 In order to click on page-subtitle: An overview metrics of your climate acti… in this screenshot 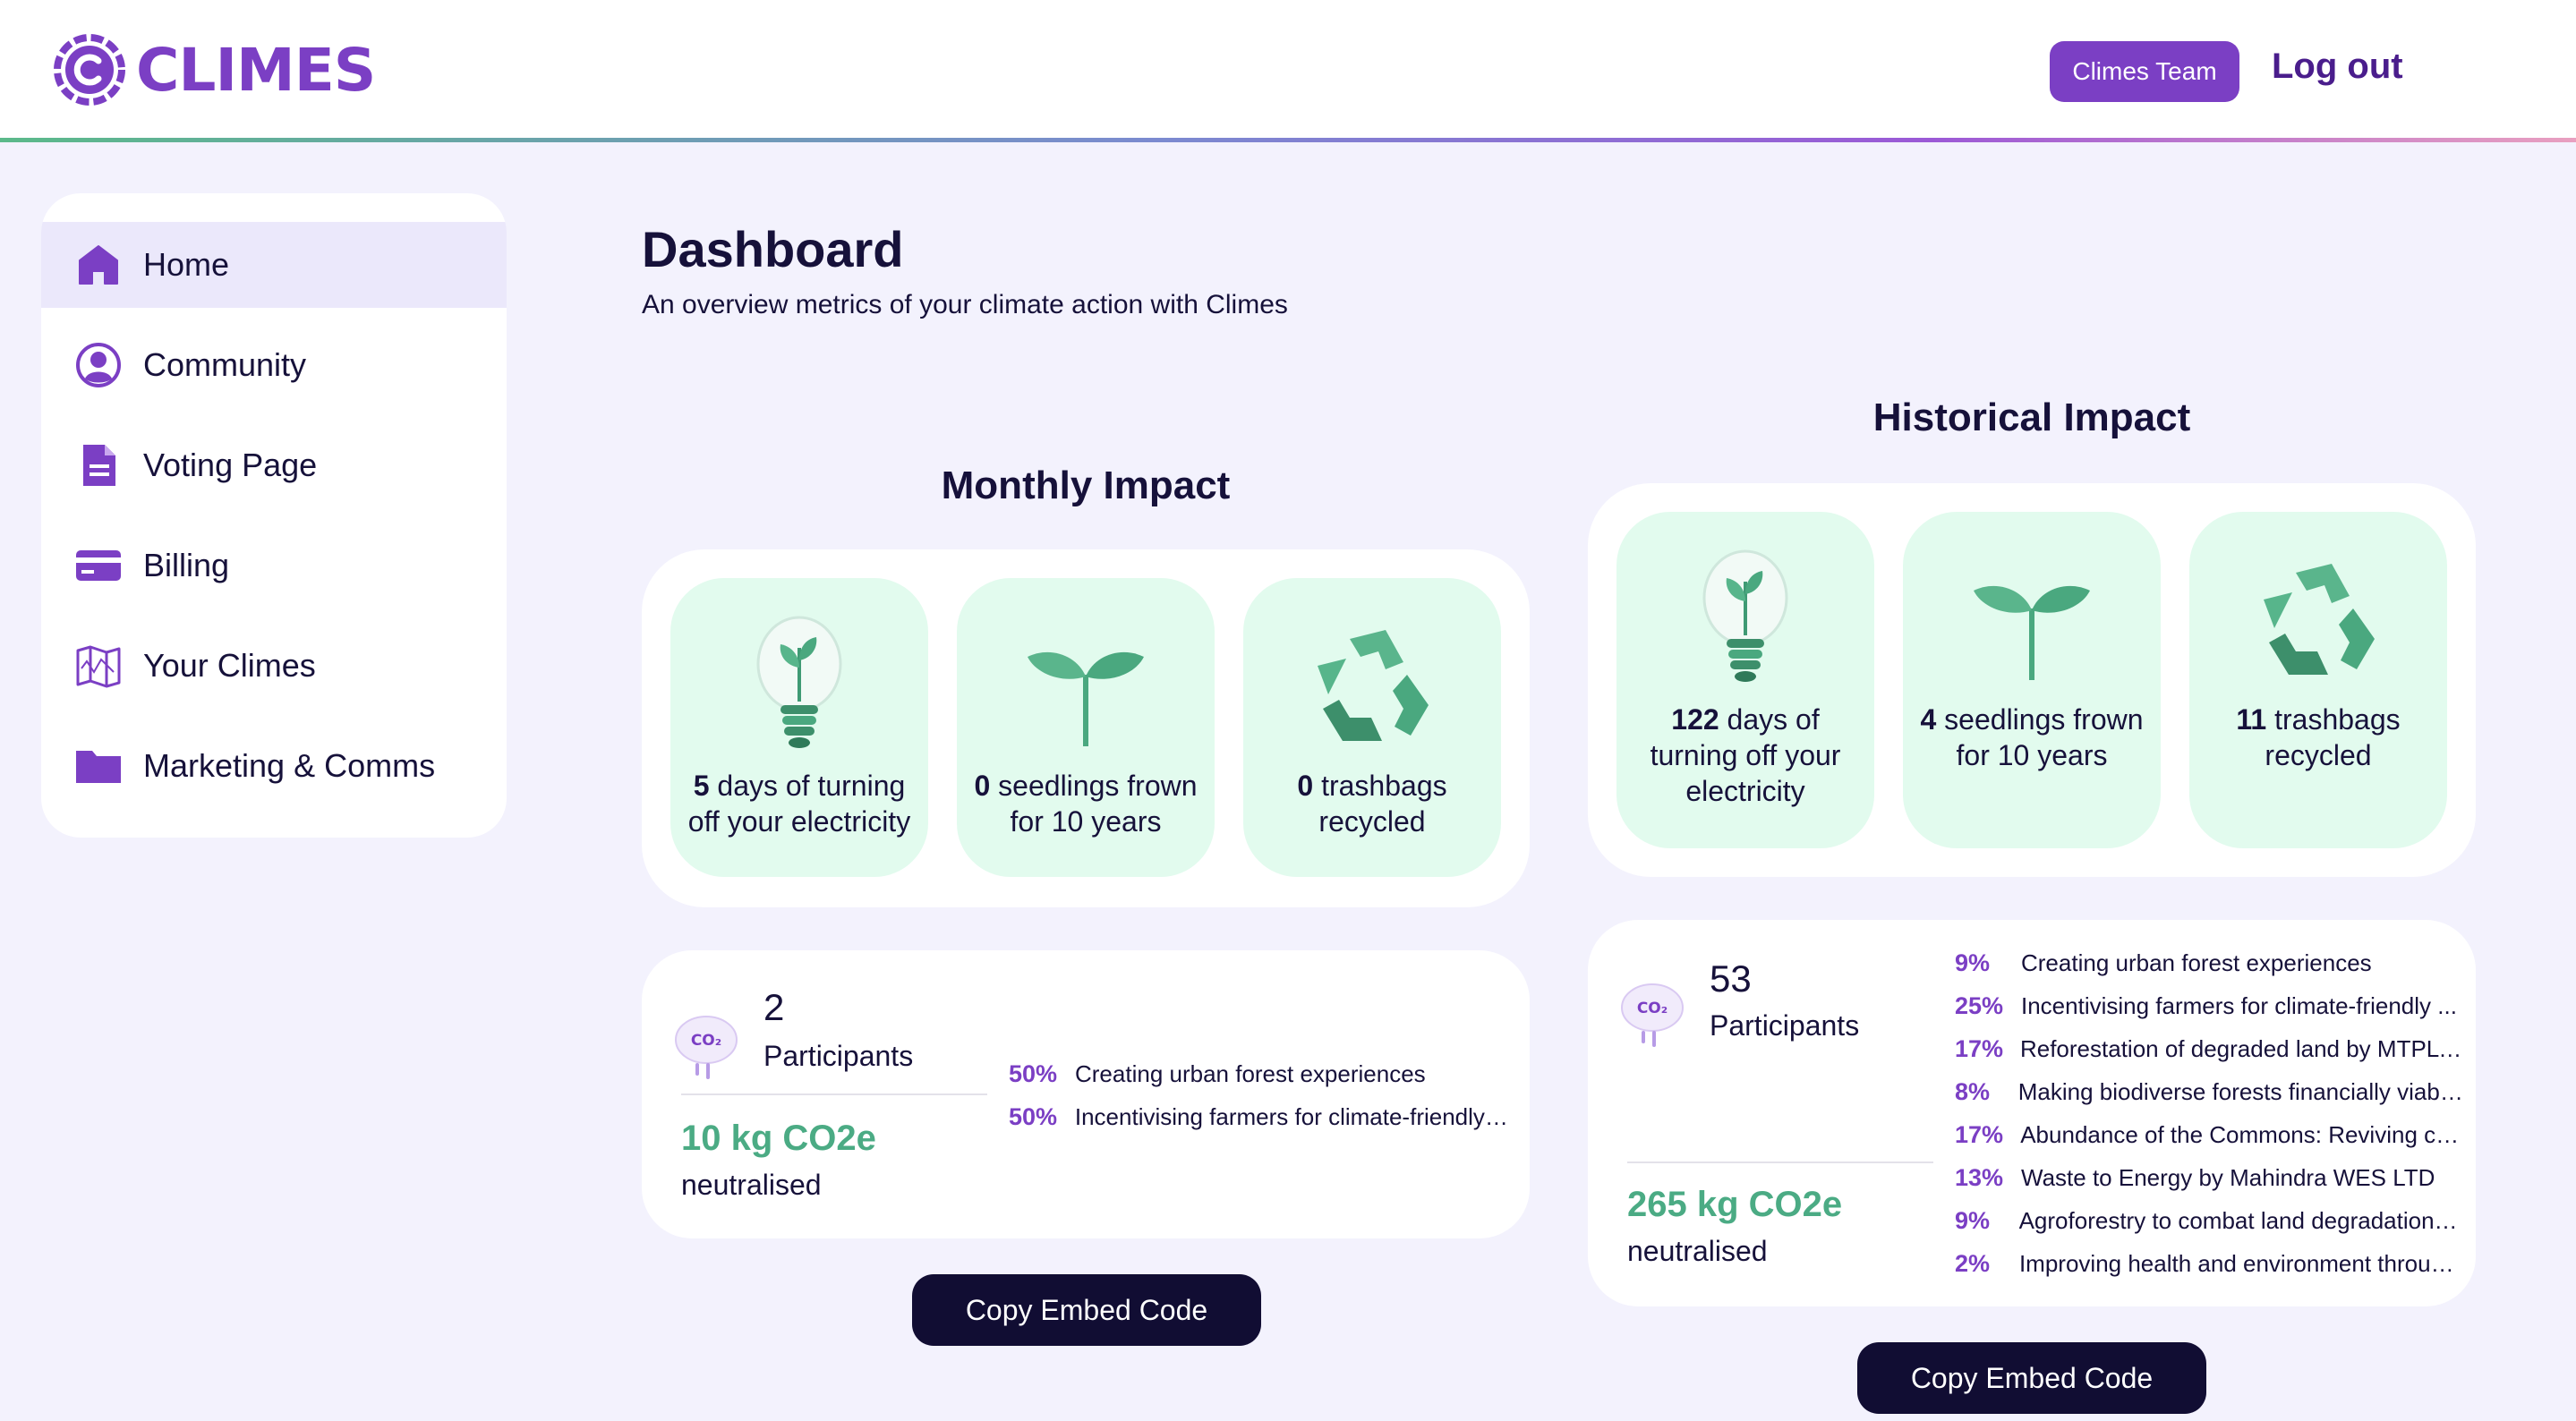, I will do `click(965, 304)`.